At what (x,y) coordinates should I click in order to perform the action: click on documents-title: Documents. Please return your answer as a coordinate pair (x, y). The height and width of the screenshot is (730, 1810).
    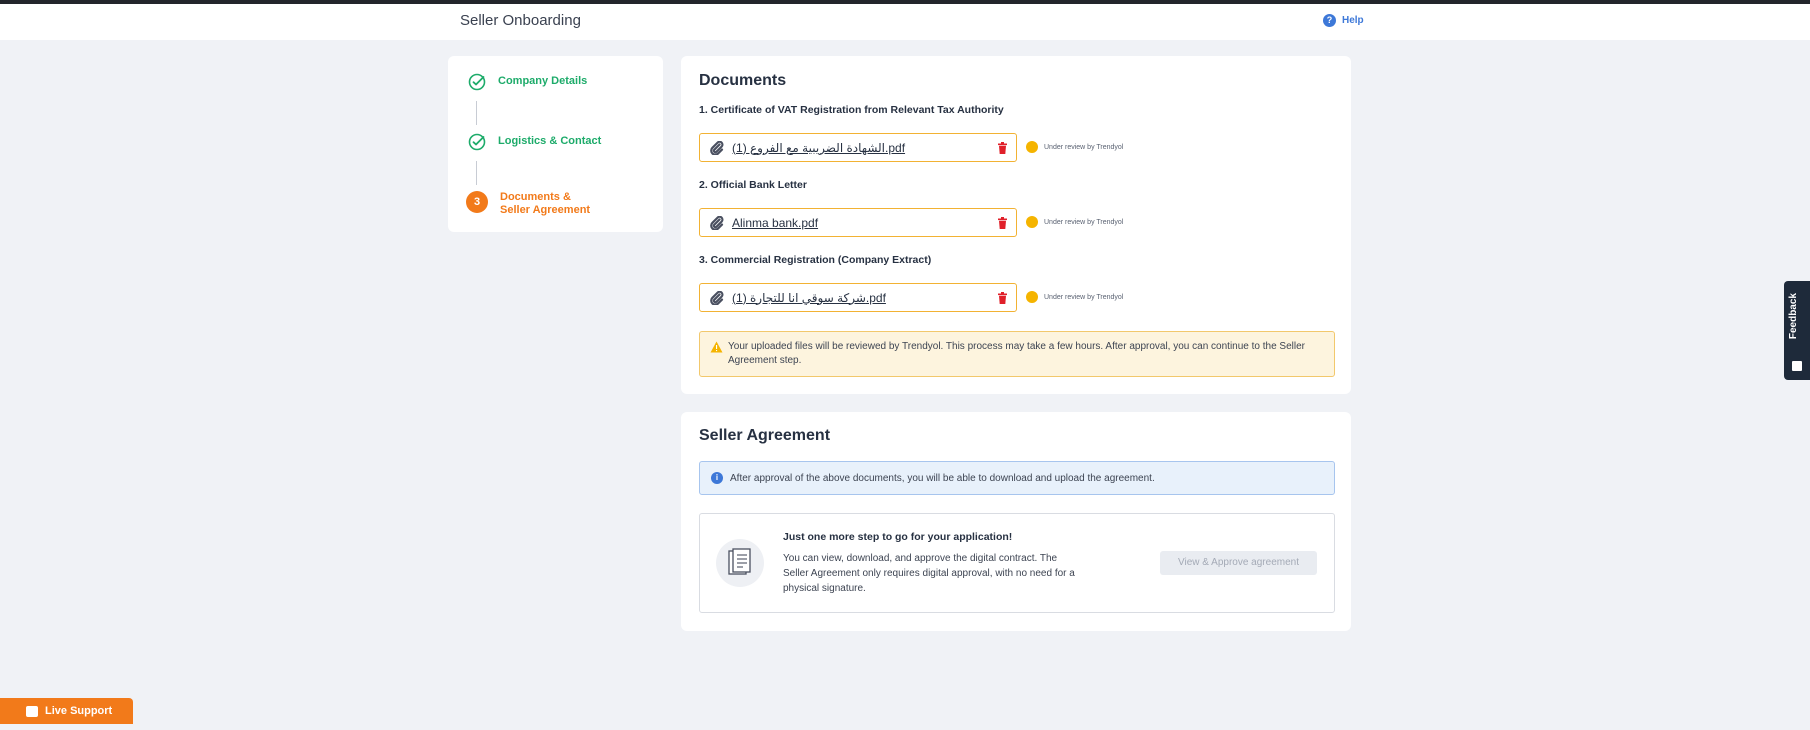
    Looking at the image, I should click on (743, 80).